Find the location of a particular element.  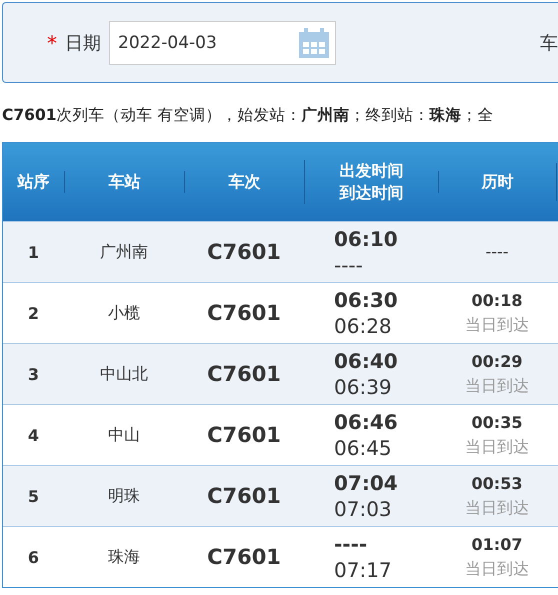

duration: 00:35 is located at coordinates (497, 423).